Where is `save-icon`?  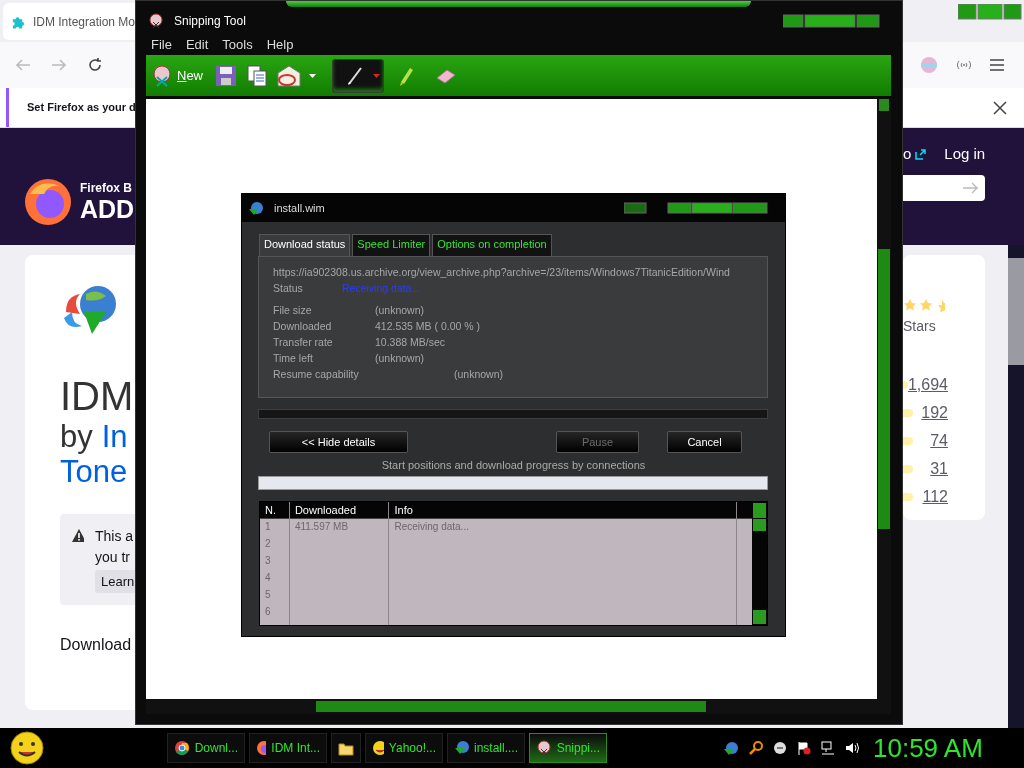 save-icon is located at coordinates (226, 75).